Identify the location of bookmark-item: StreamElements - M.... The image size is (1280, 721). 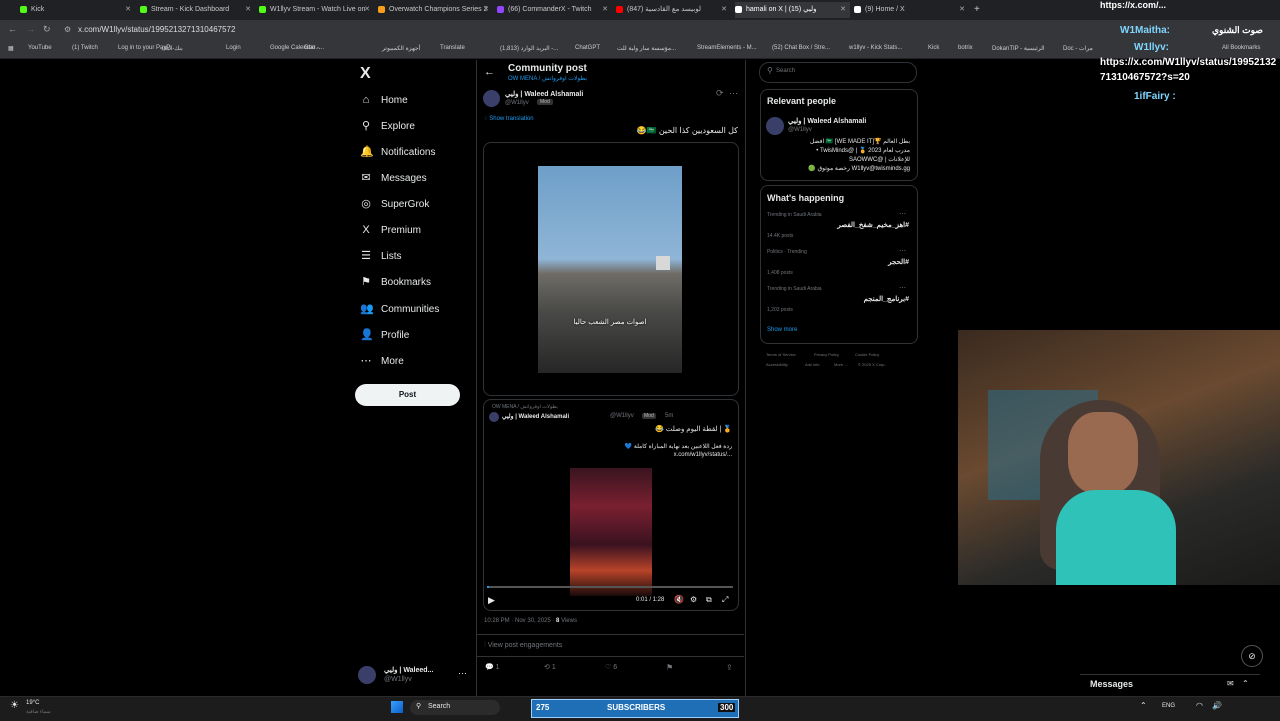
(727, 48).